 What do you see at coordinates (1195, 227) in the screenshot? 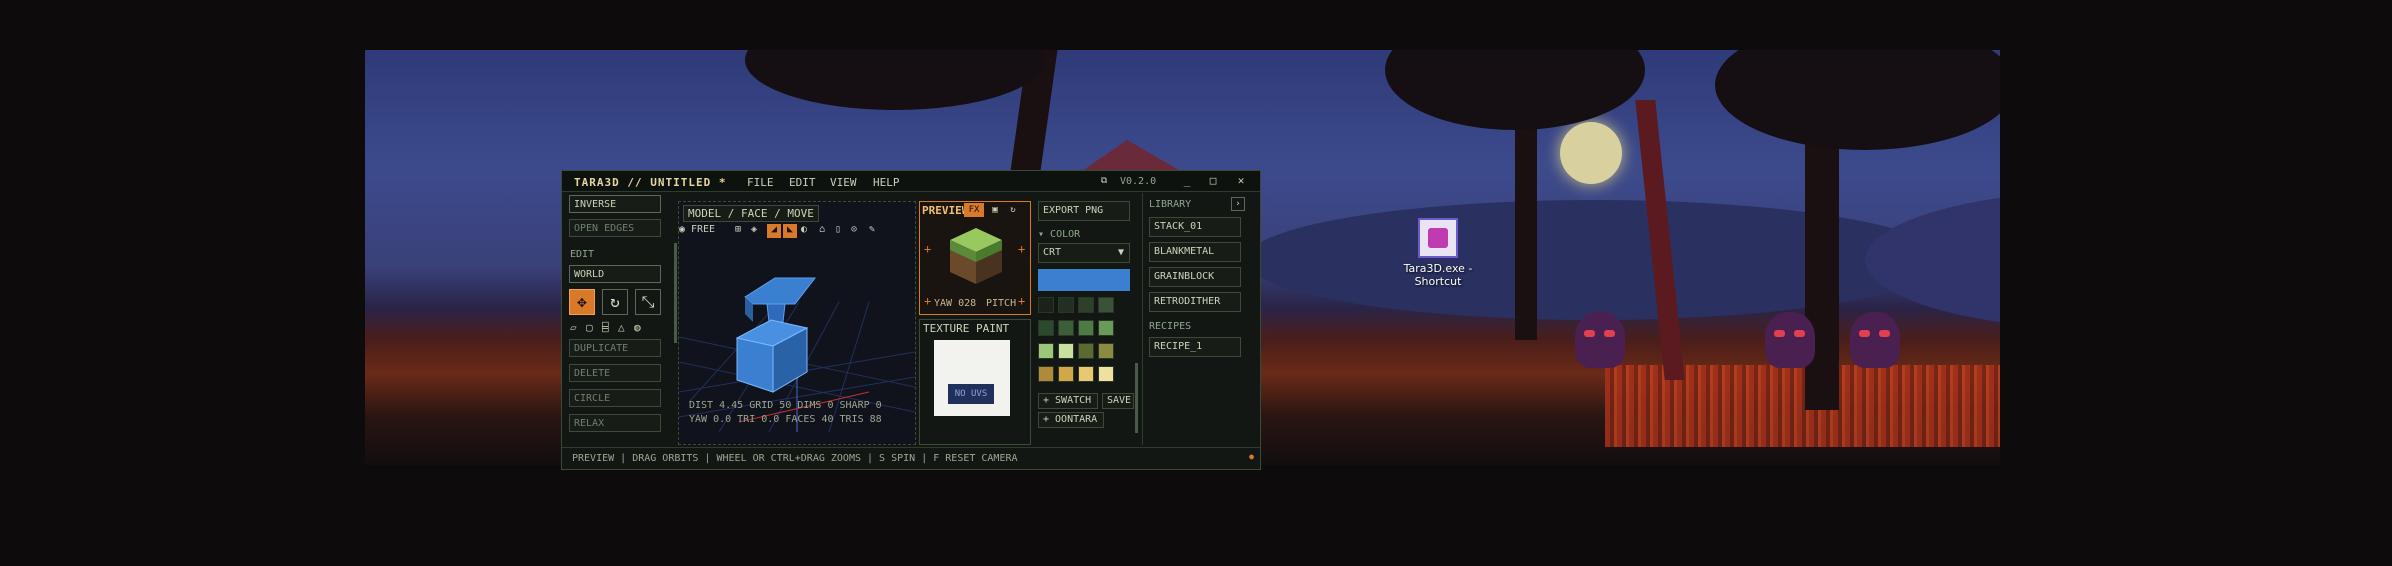
I see `library-item: STACK_01` at bounding box center [1195, 227].